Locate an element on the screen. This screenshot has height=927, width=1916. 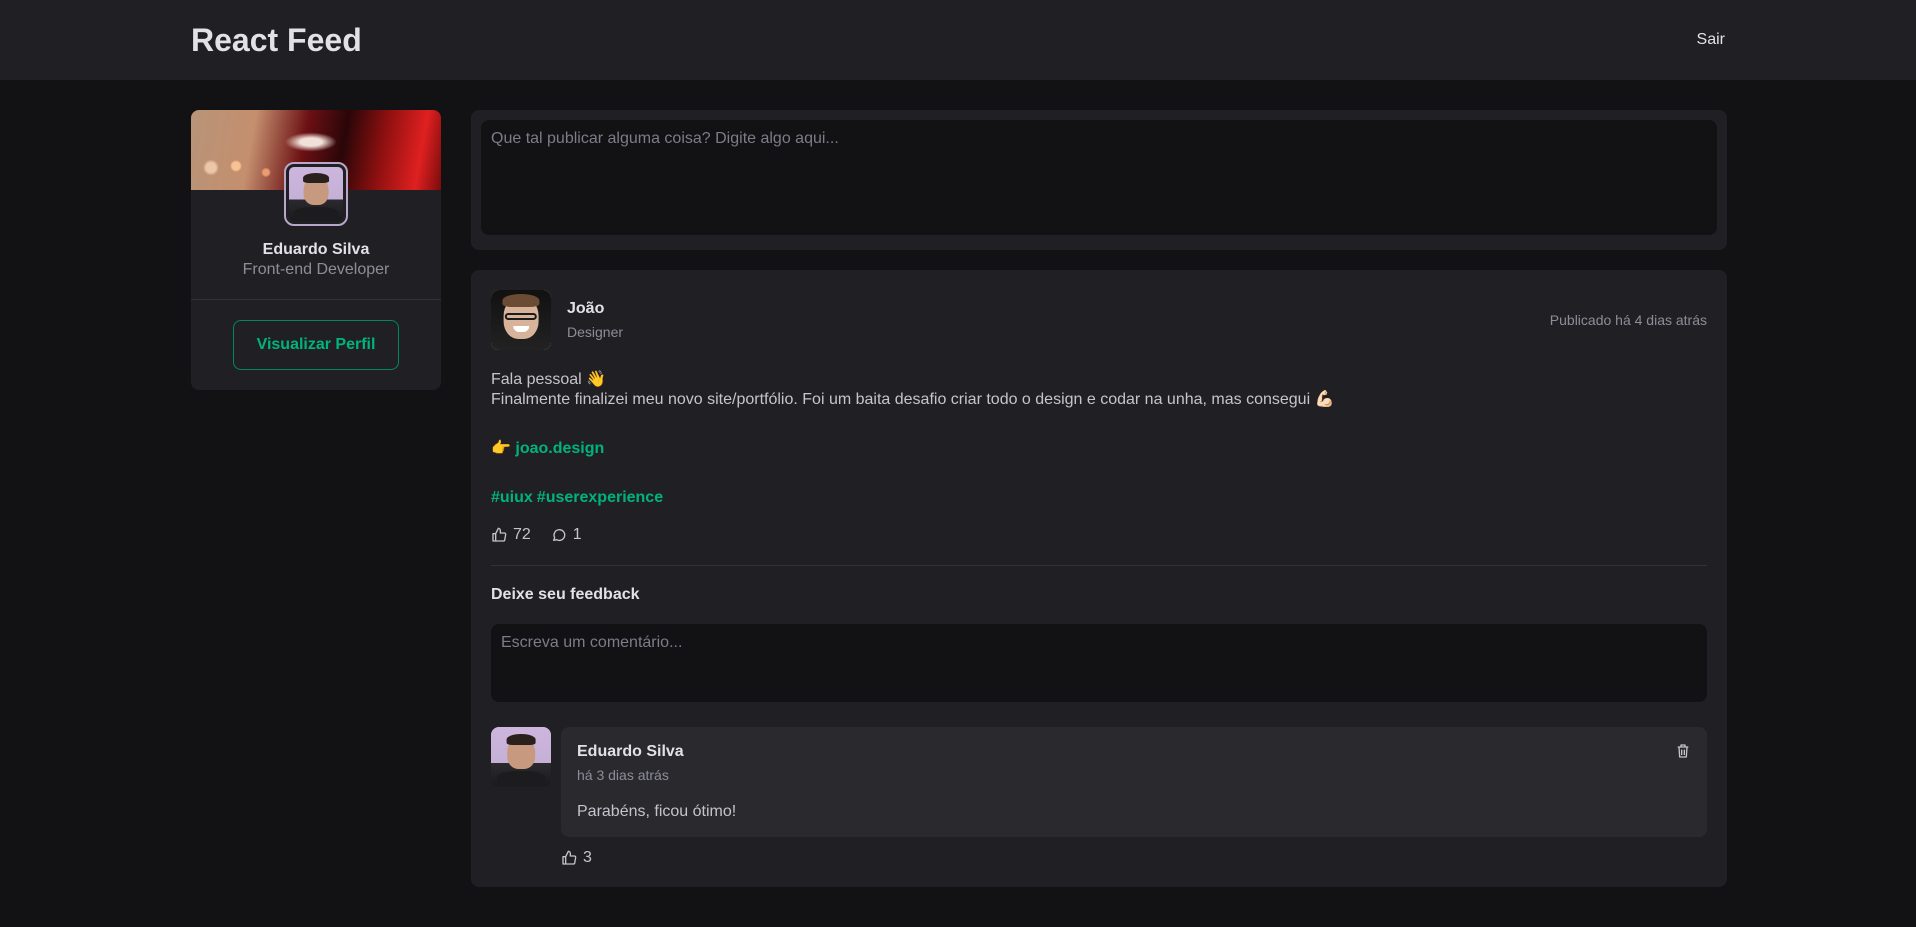
post-actions: 72 1 is located at coordinates (1099, 535).